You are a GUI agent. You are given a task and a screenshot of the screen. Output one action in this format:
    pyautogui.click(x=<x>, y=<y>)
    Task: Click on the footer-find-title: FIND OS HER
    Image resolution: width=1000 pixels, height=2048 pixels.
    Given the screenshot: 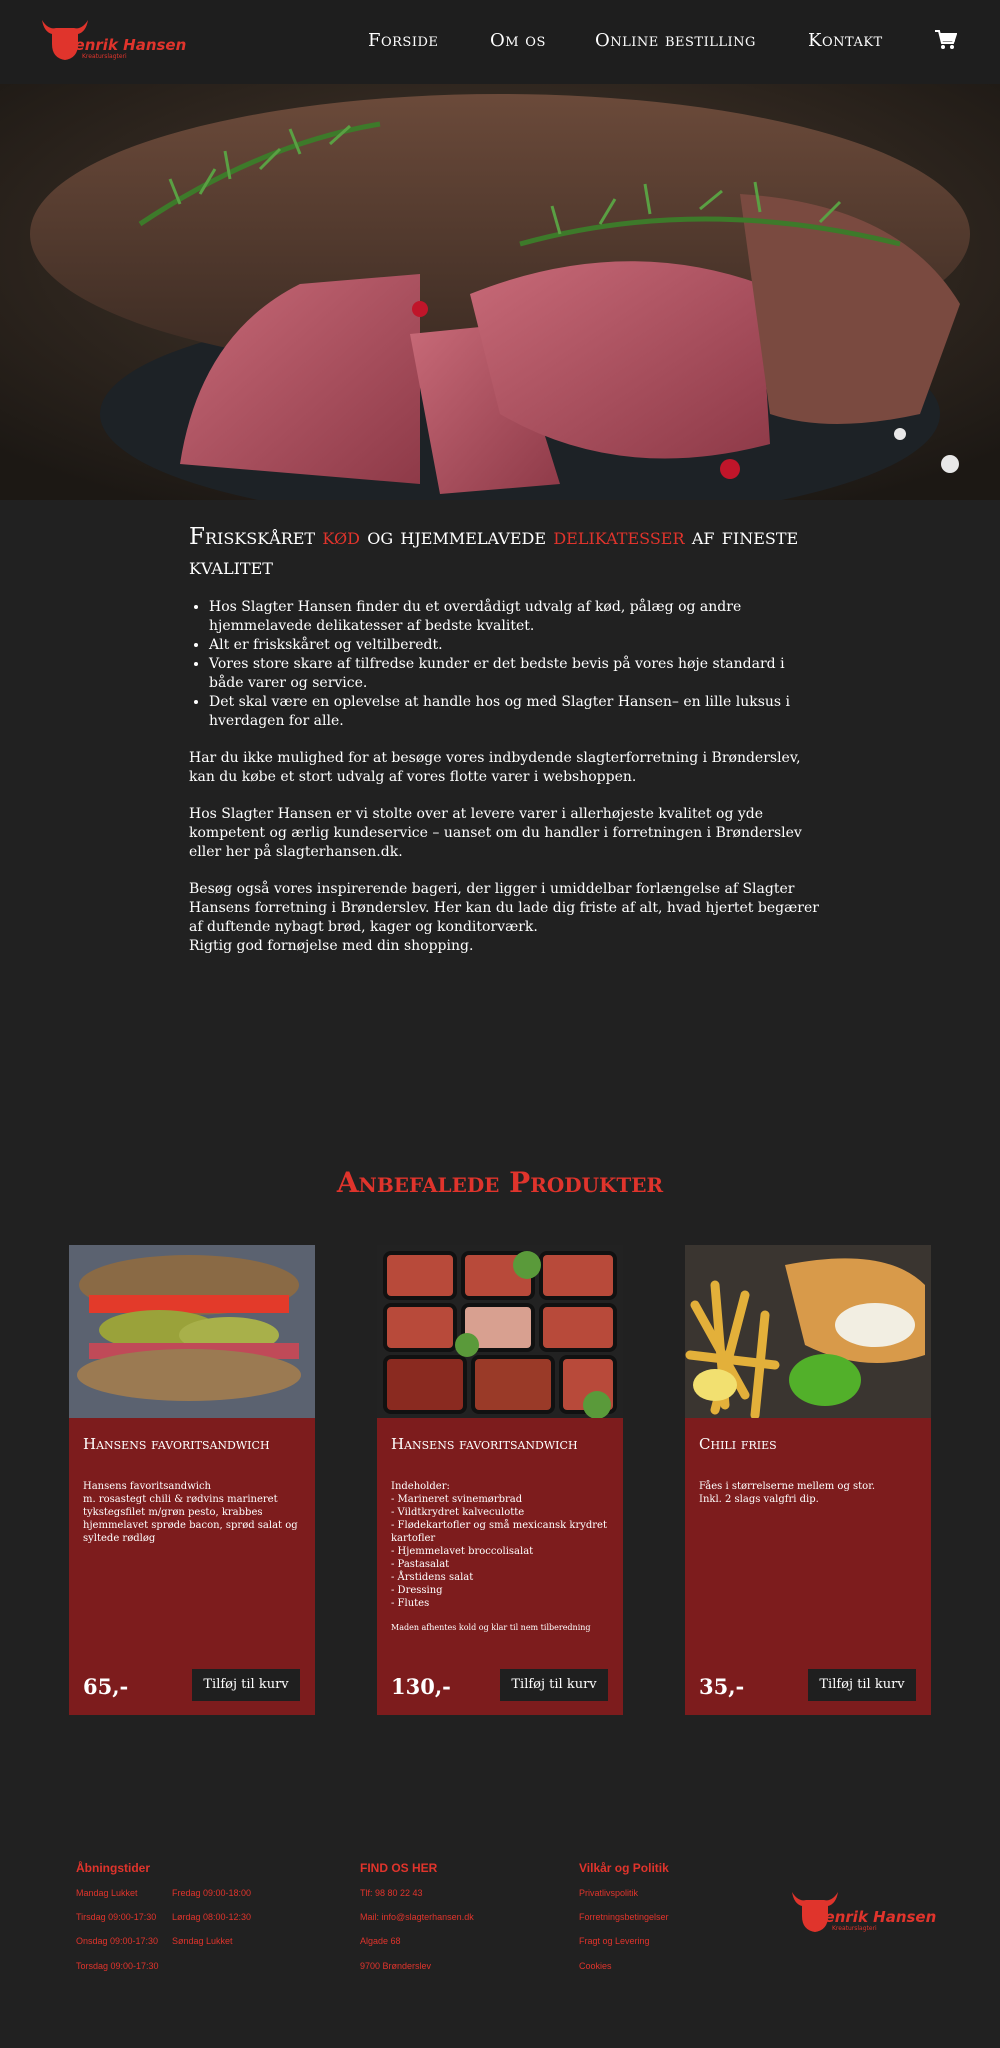 What is the action you would take?
    pyautogui.click(x=399, y=1868)
    